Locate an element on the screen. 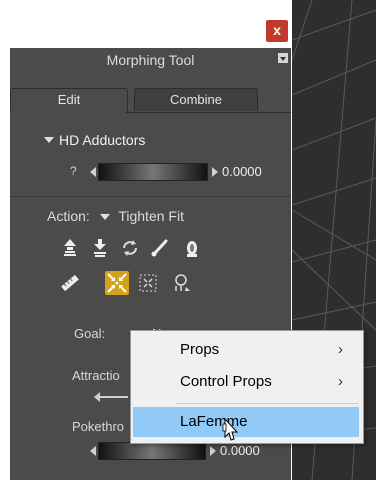  action-value: Tighten Fit is located at coordinates (151, 216).